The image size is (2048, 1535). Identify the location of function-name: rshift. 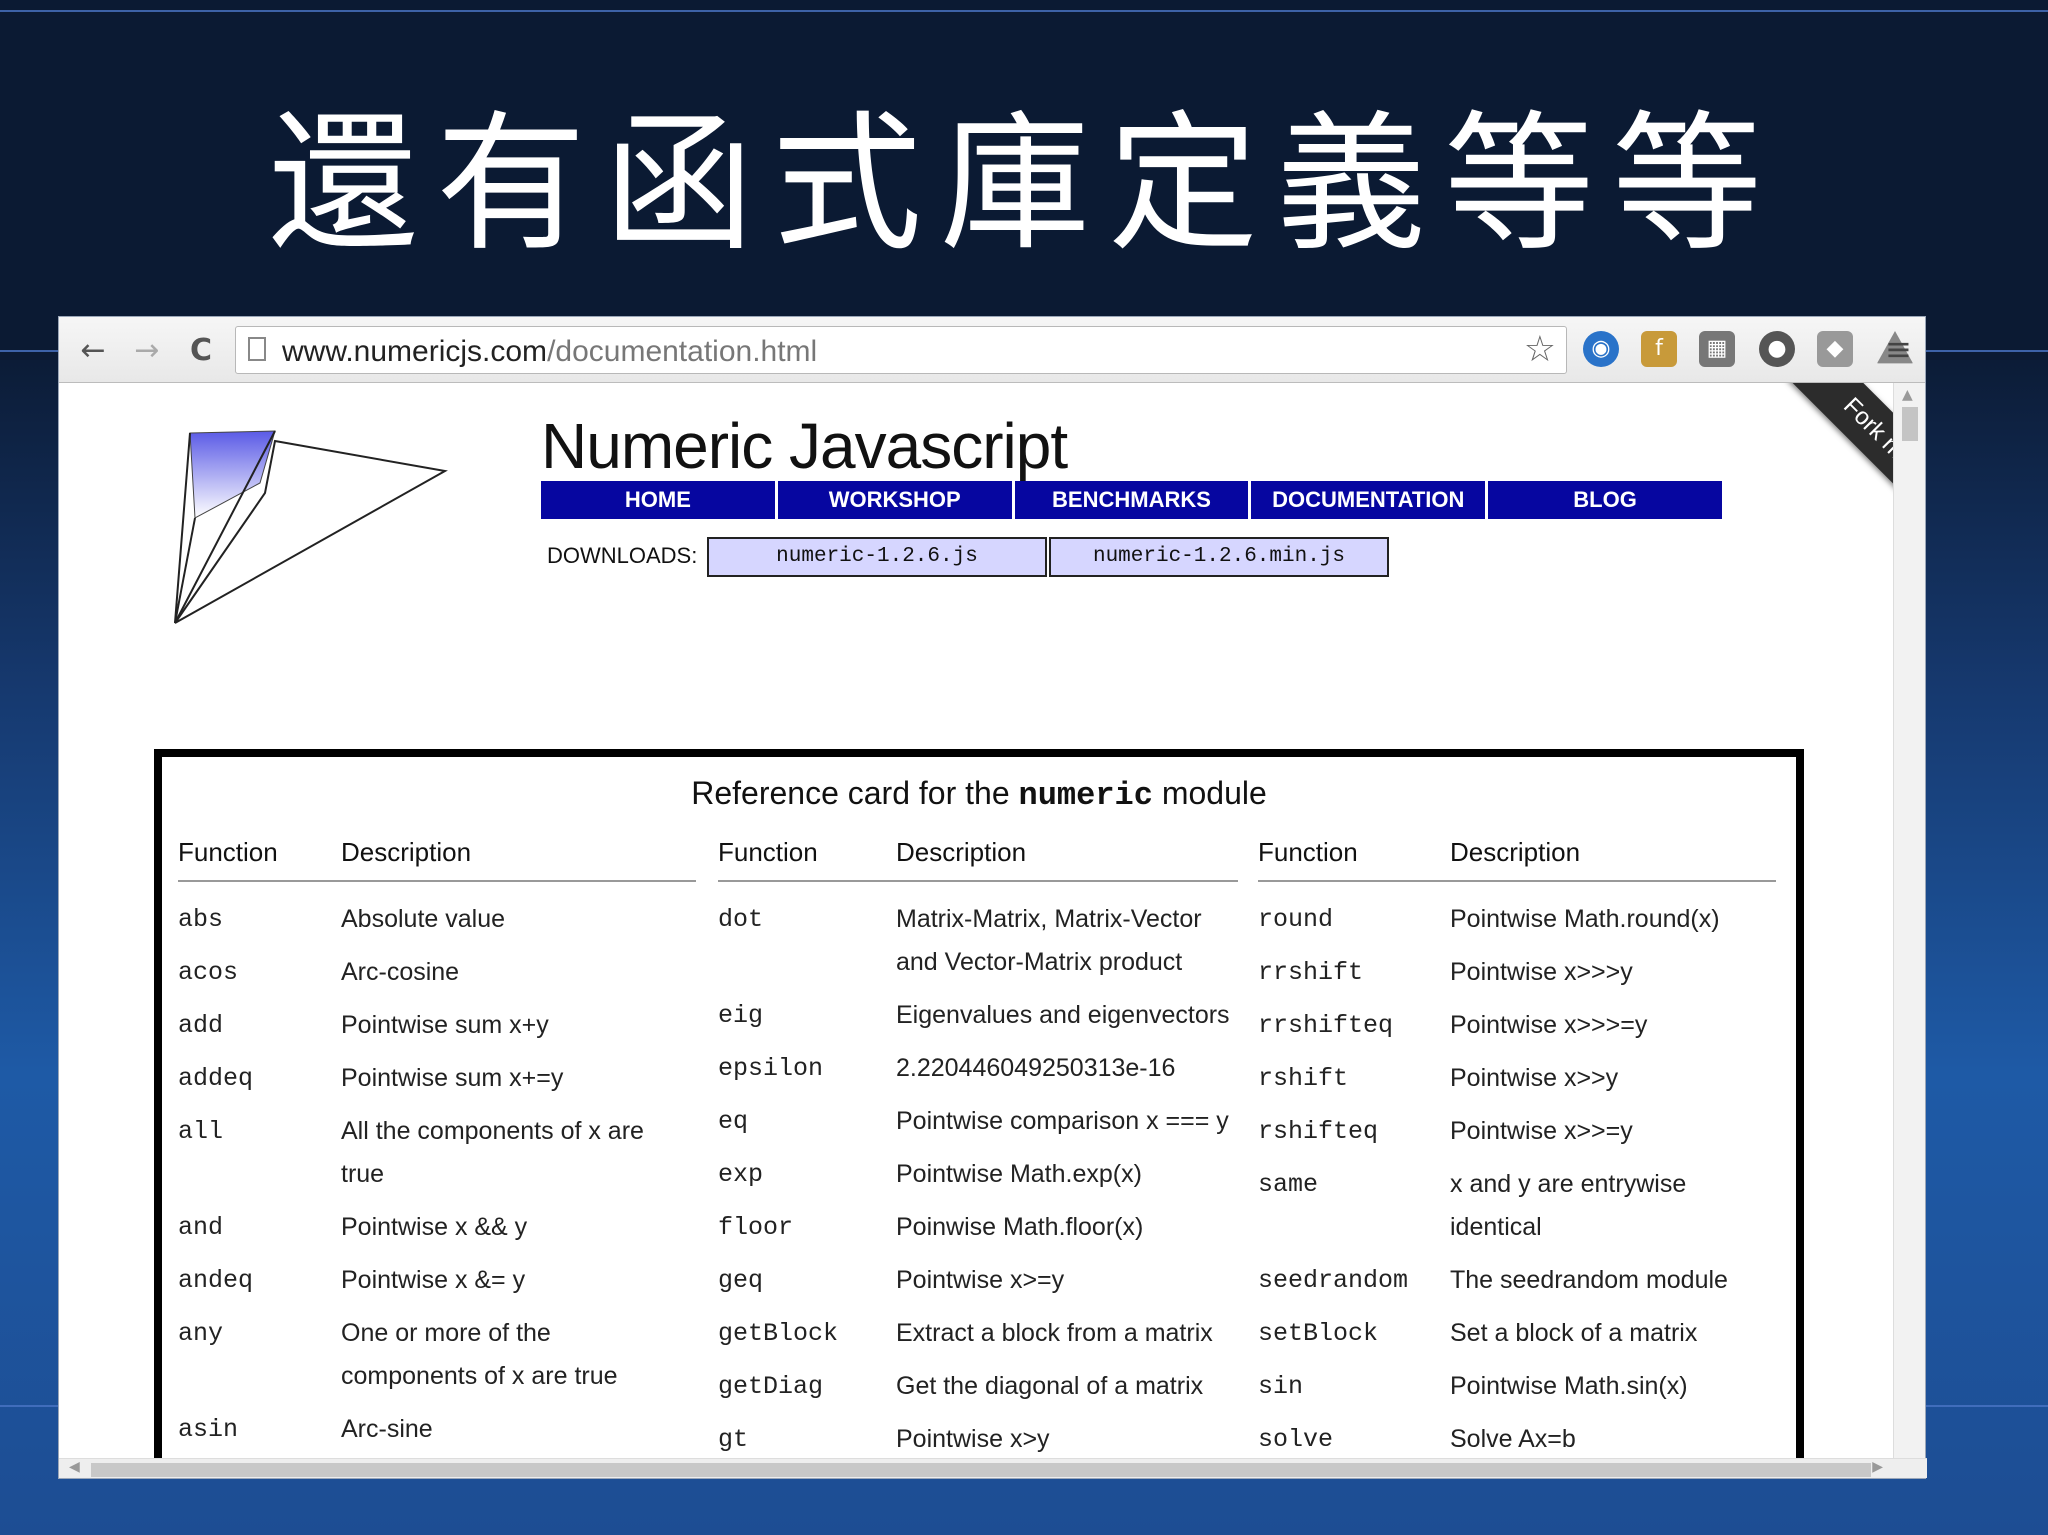
(1354, 1073).